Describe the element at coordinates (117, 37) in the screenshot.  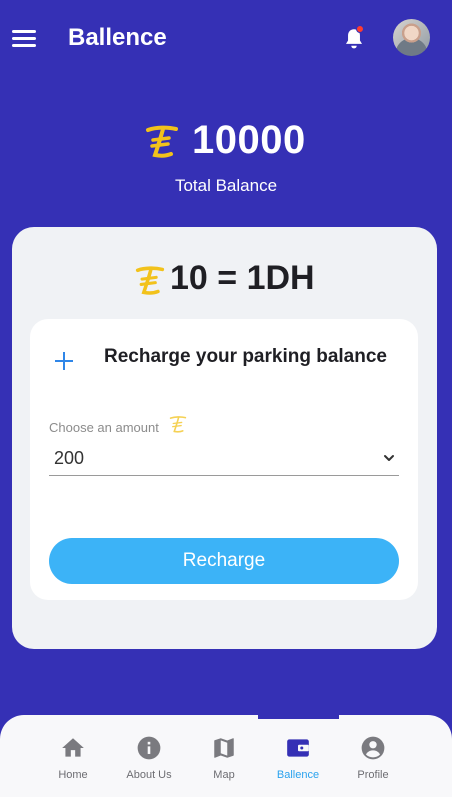
I see `page-title: Ballence` at that location.